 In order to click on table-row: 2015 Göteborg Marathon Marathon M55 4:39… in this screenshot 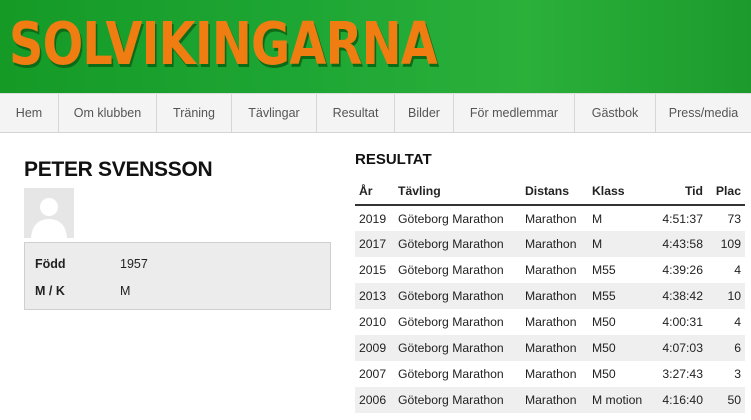, I will do `click(550, 270)`.